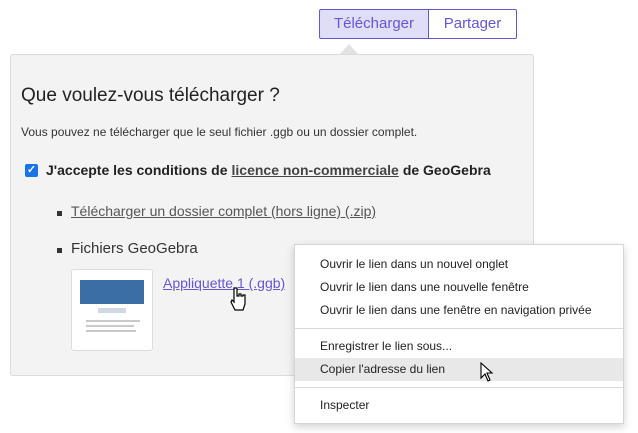 The width and height of the screenshot is (638, 433). What do you see at coordinates (487, 374) in the screenshot?
I see `arrow-cursor-icon` at bounding box center [487, 374].